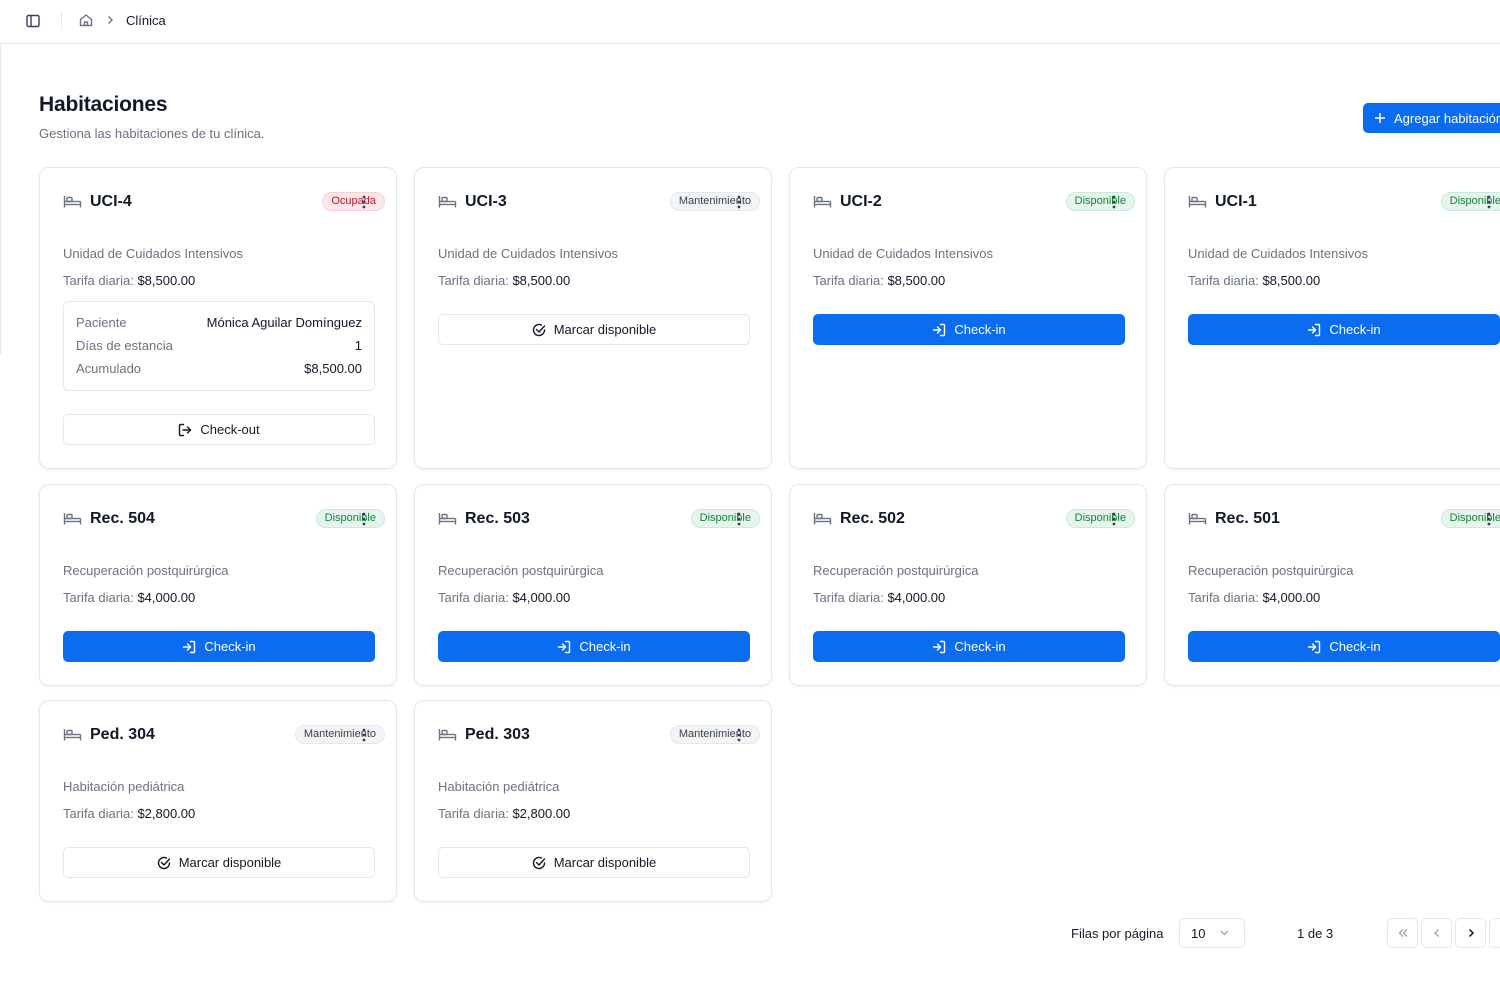 This screenshot has height=1000, width=1500. I want to click on rows-per-page-value: 10, so click(1198, 933).